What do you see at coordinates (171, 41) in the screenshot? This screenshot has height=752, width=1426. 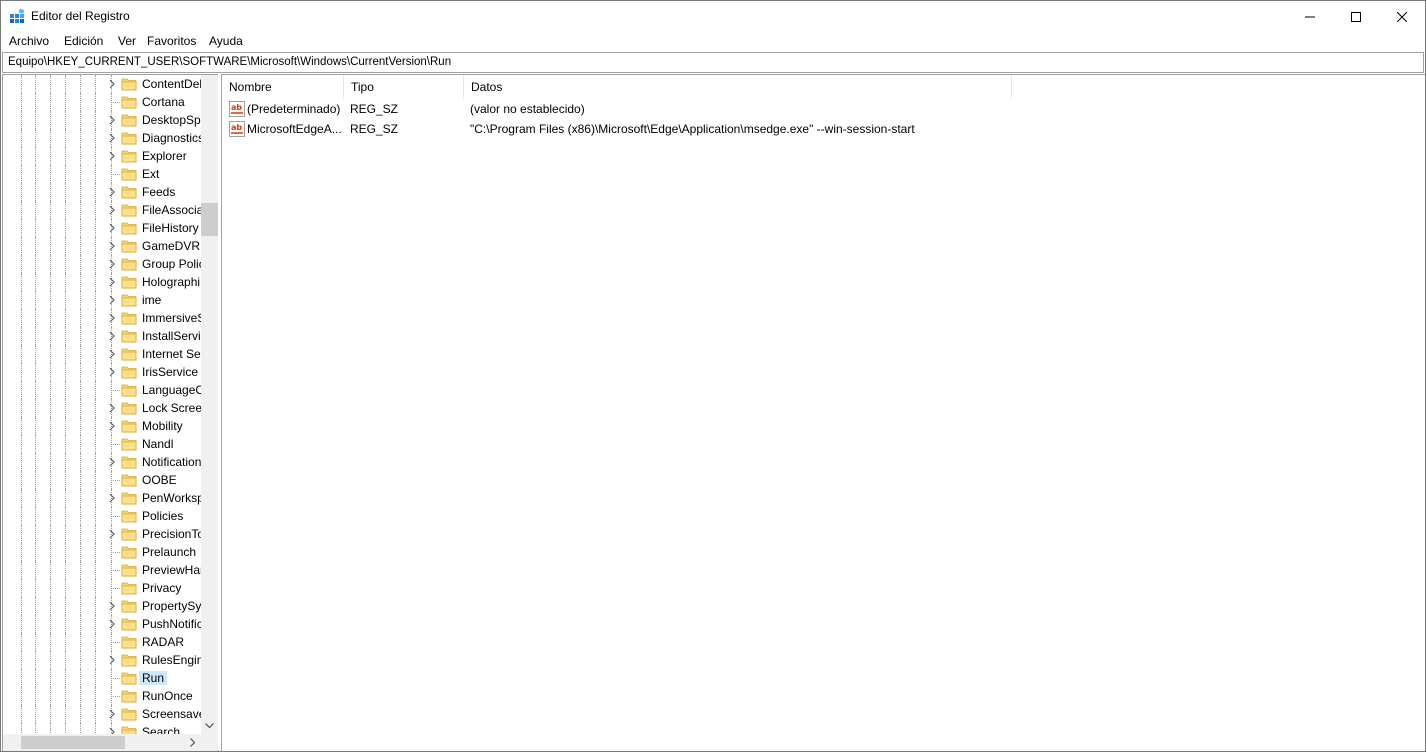 I see `menu-favoritos: Favoritos` at bounding box center [171, 41].